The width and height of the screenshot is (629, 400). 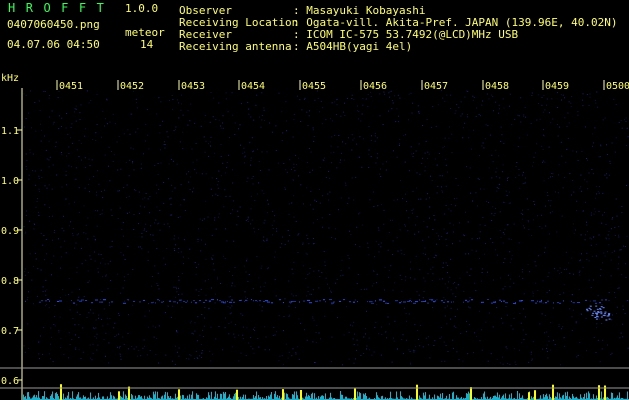 I want to click on time-tick-label: 0453, so click(x=193, y=86).